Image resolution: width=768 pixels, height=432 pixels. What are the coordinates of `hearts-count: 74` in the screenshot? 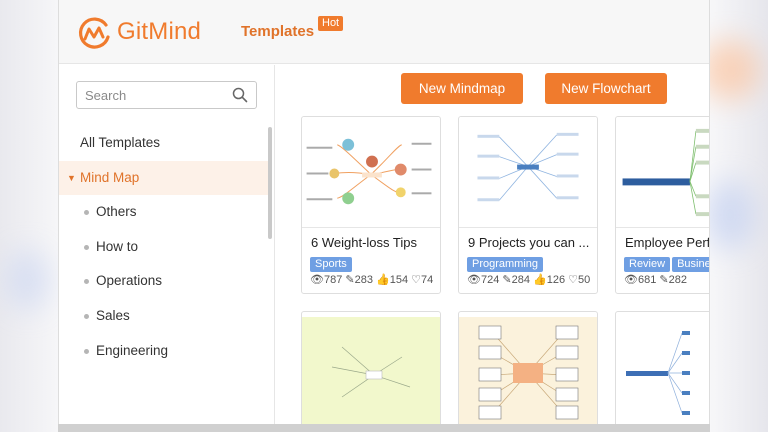 It's located at (427, 280).